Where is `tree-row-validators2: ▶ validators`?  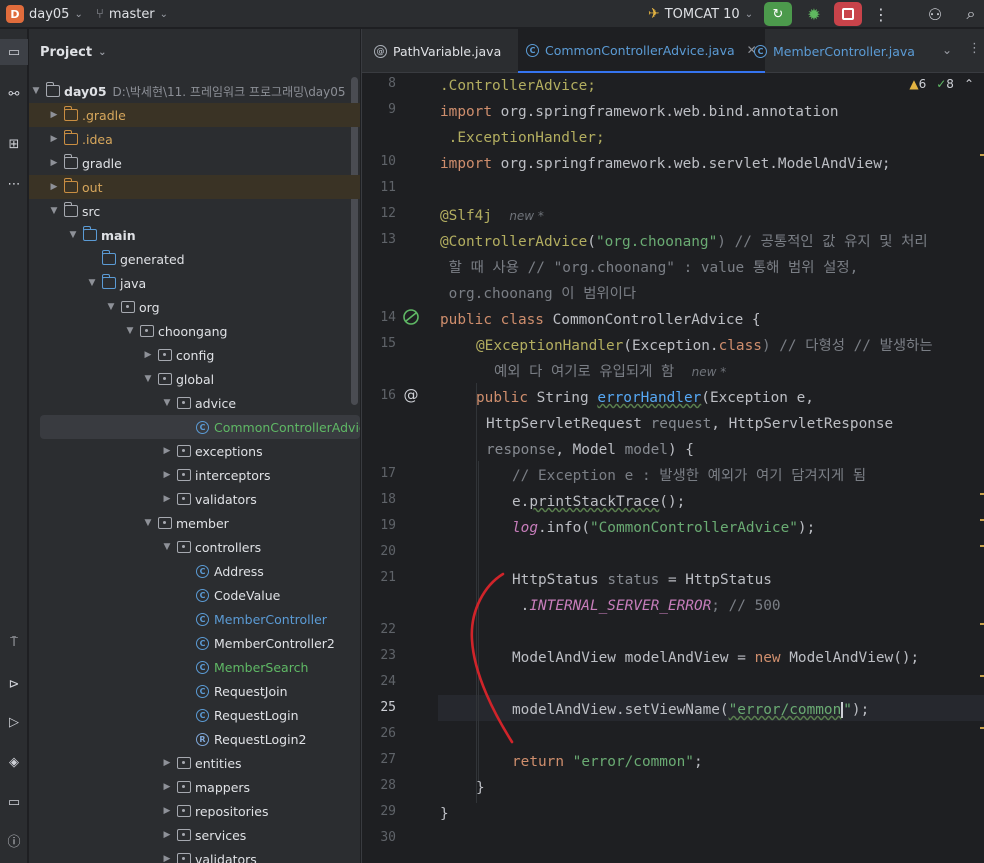 tree-row-validators2: ▶ validators is located at coordinates (194, 855).